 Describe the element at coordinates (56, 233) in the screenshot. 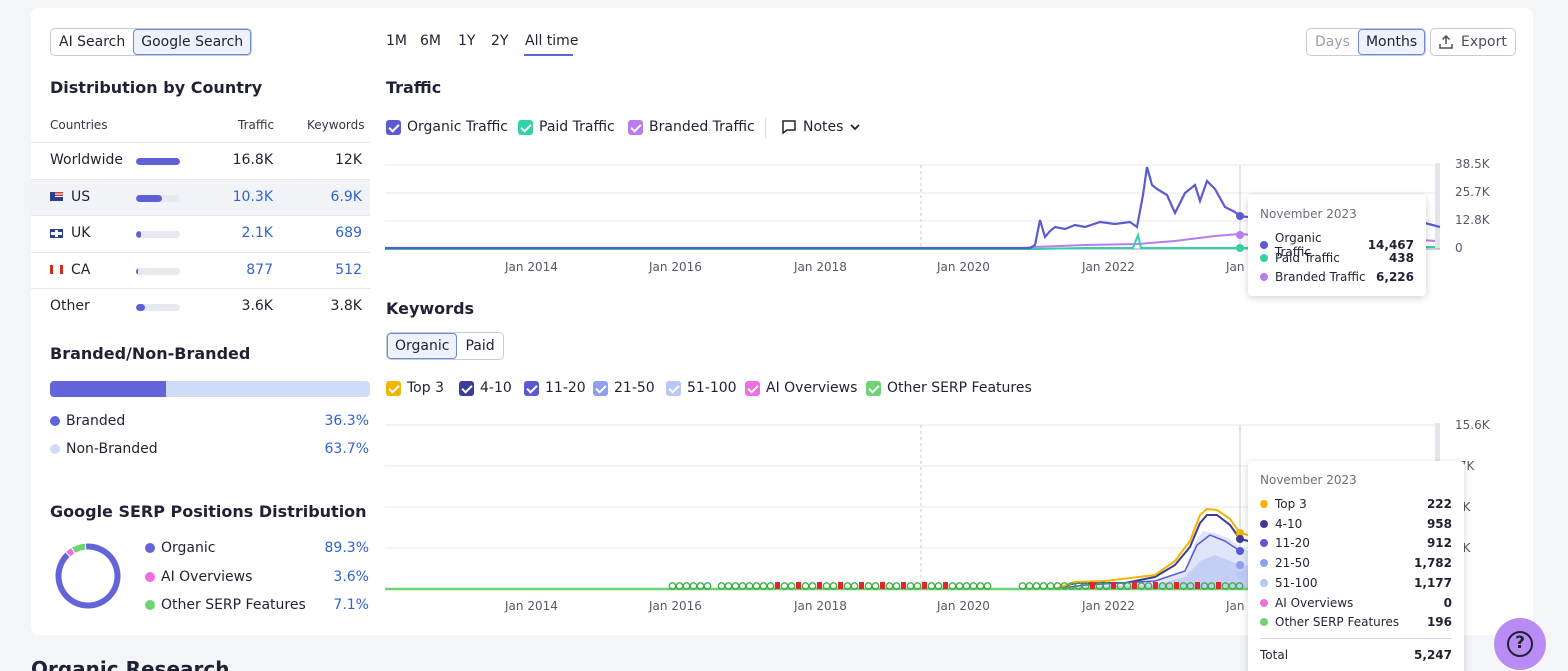

I see `flag-uk-icon` at that location.